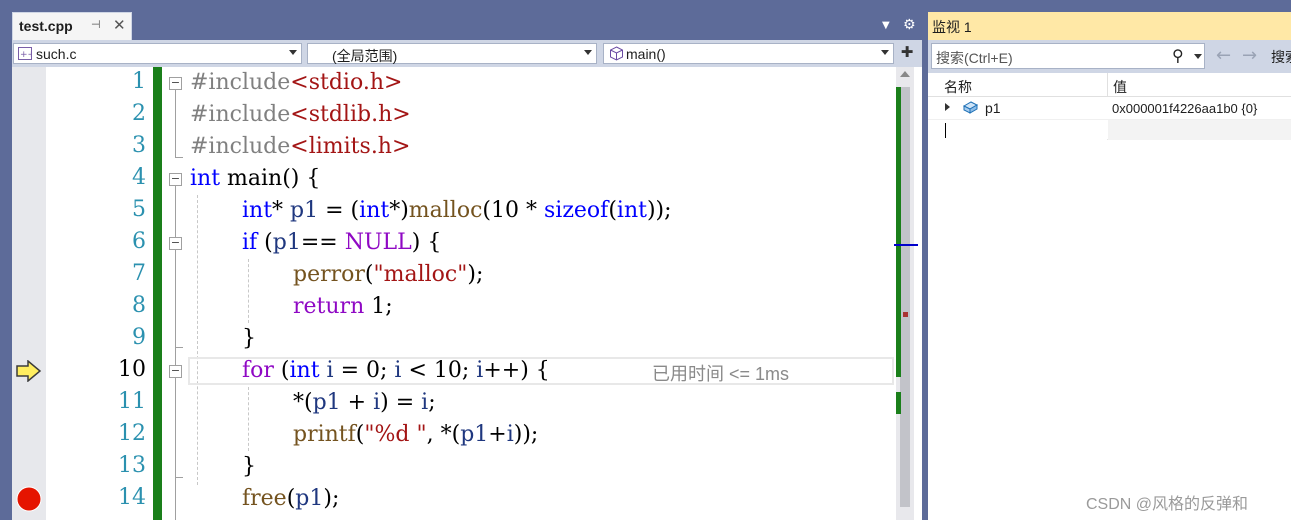 Image resolution: width=1291 pixels, height=520 pixels. What do you see at coordinates (1199, 130) in the screenshot?
I see `watch-new-value-cell` at bounding box center [1199, 130].